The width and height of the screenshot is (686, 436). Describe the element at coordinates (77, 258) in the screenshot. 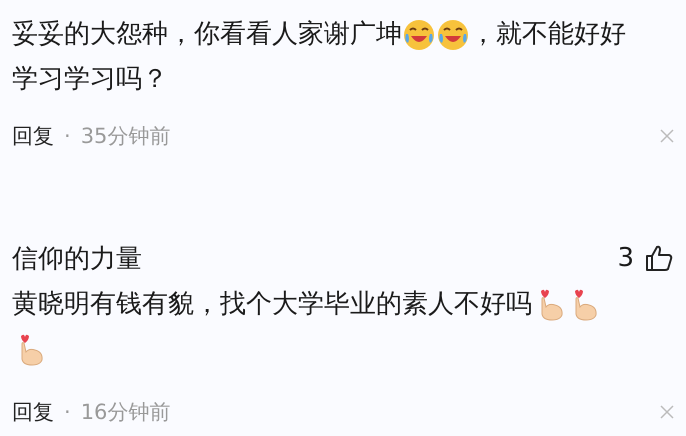

I see `username: 信仰的力量` at that location.